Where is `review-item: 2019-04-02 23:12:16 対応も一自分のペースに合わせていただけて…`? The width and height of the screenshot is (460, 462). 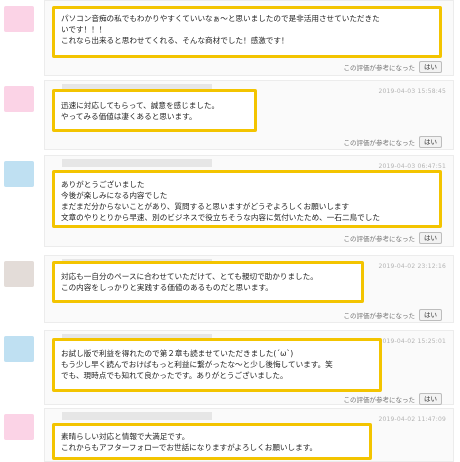
review-item: 2019-04-02 23:12:16 対応も一自分のペースに合わせていただけて… is located at coordinates (230, 289).